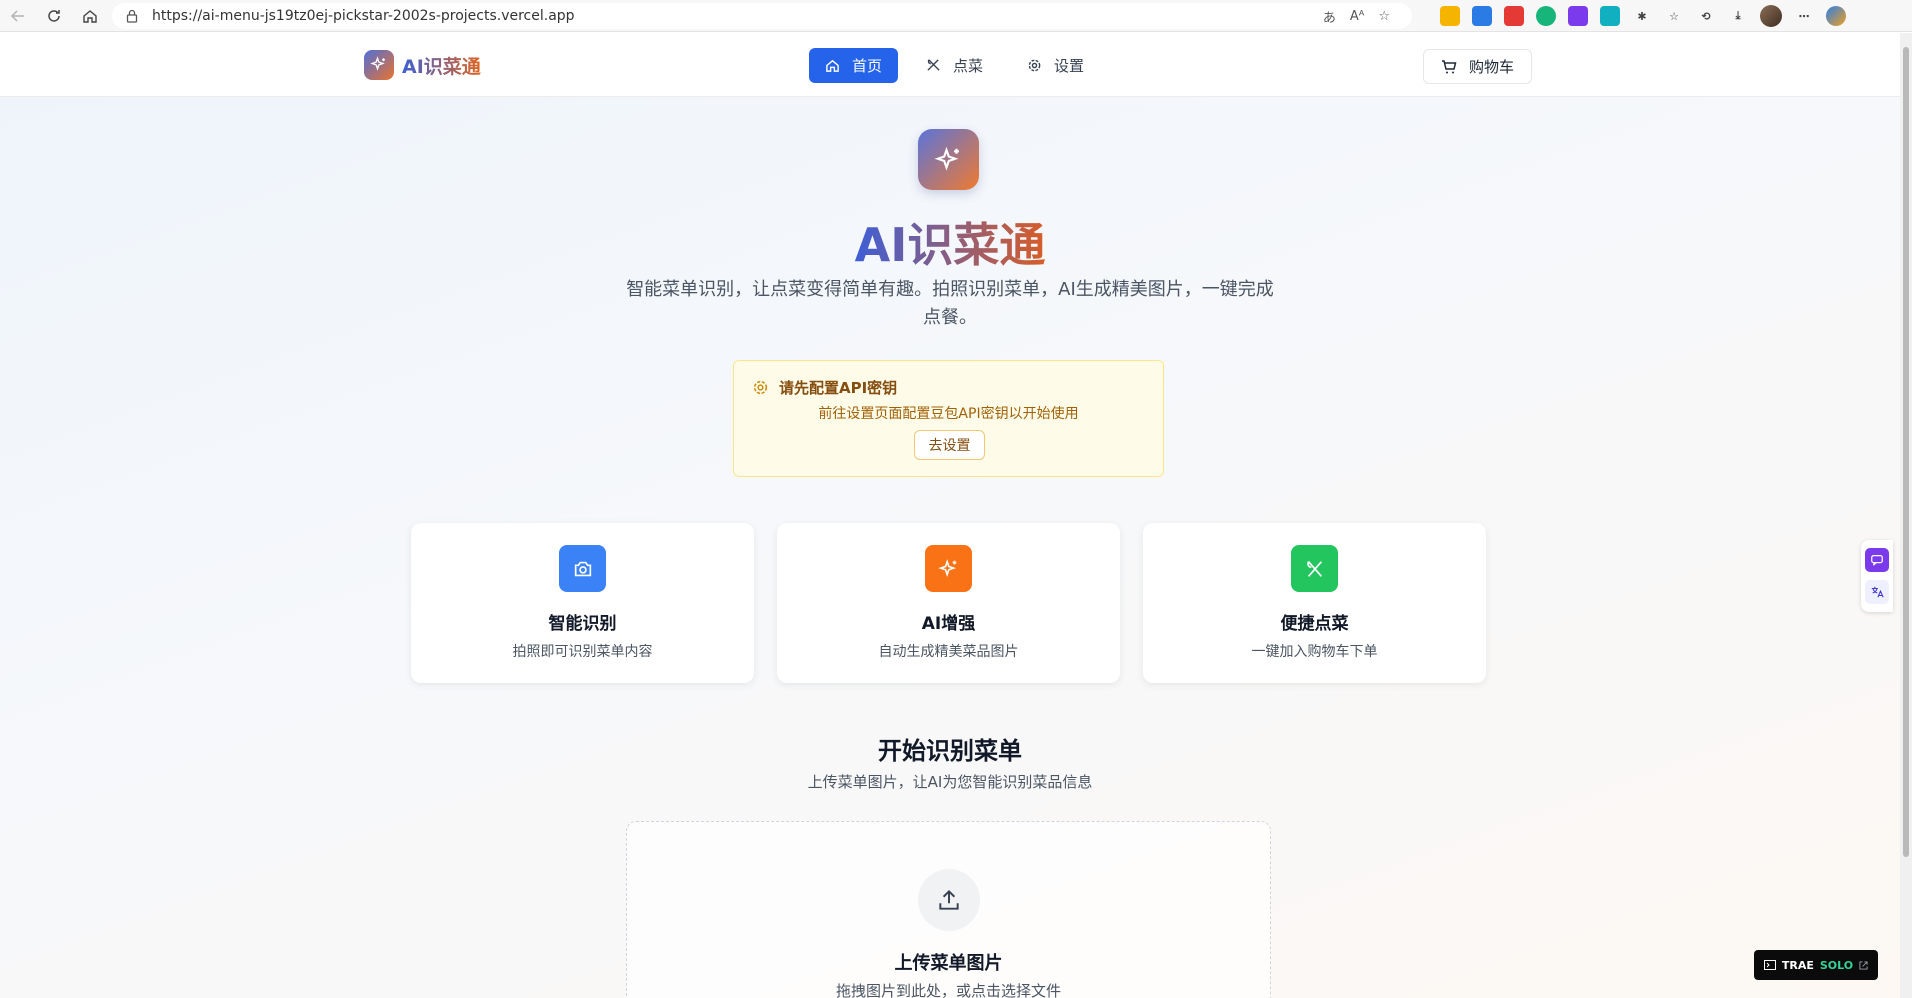 Image resolution: width=1912 pixels, height=998 pixels. I want to click on upload-dropzone: 上传菜单图片 拖拽图片到此处，或点击选择文件, so click(948, 909).